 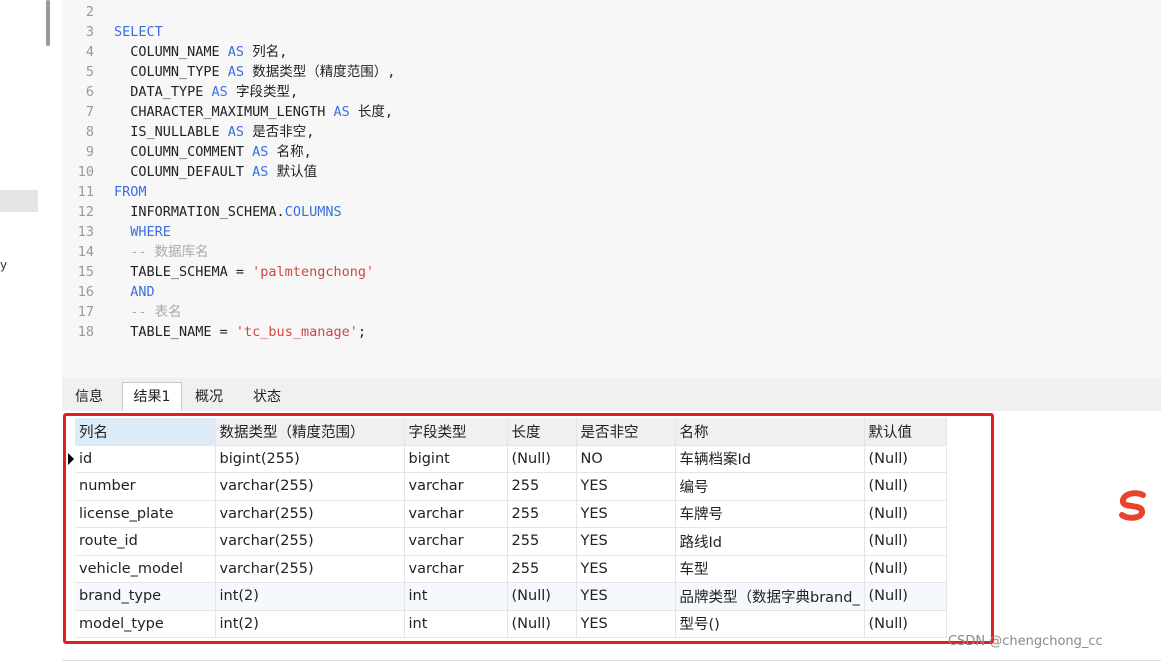 What do you see at coordinates (209, 397) in the screenshot?
I see `tab-overview: 概况` at bounding box center [209, 397].